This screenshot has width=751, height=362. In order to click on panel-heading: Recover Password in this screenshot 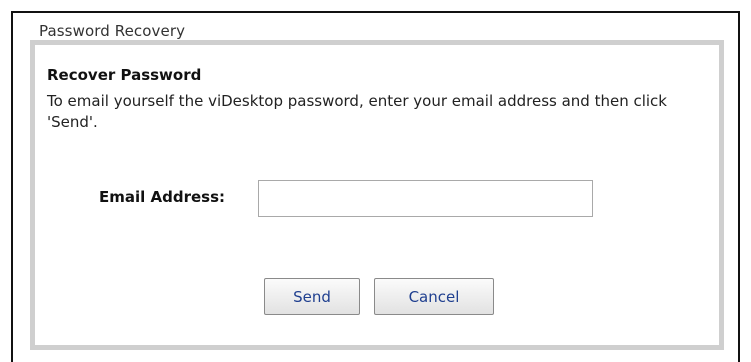, I will do `click(124, 75)`.